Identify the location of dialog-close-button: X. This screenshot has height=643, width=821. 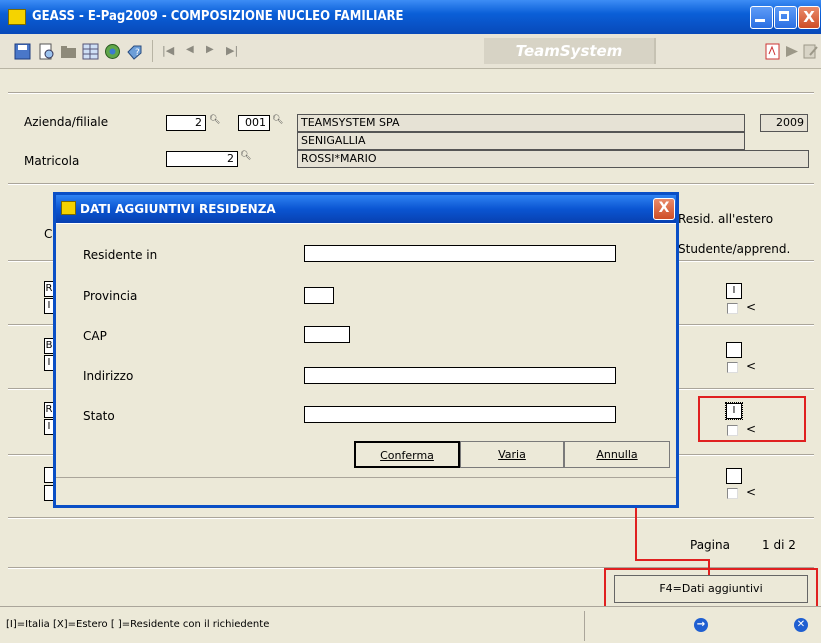
(664, 209).